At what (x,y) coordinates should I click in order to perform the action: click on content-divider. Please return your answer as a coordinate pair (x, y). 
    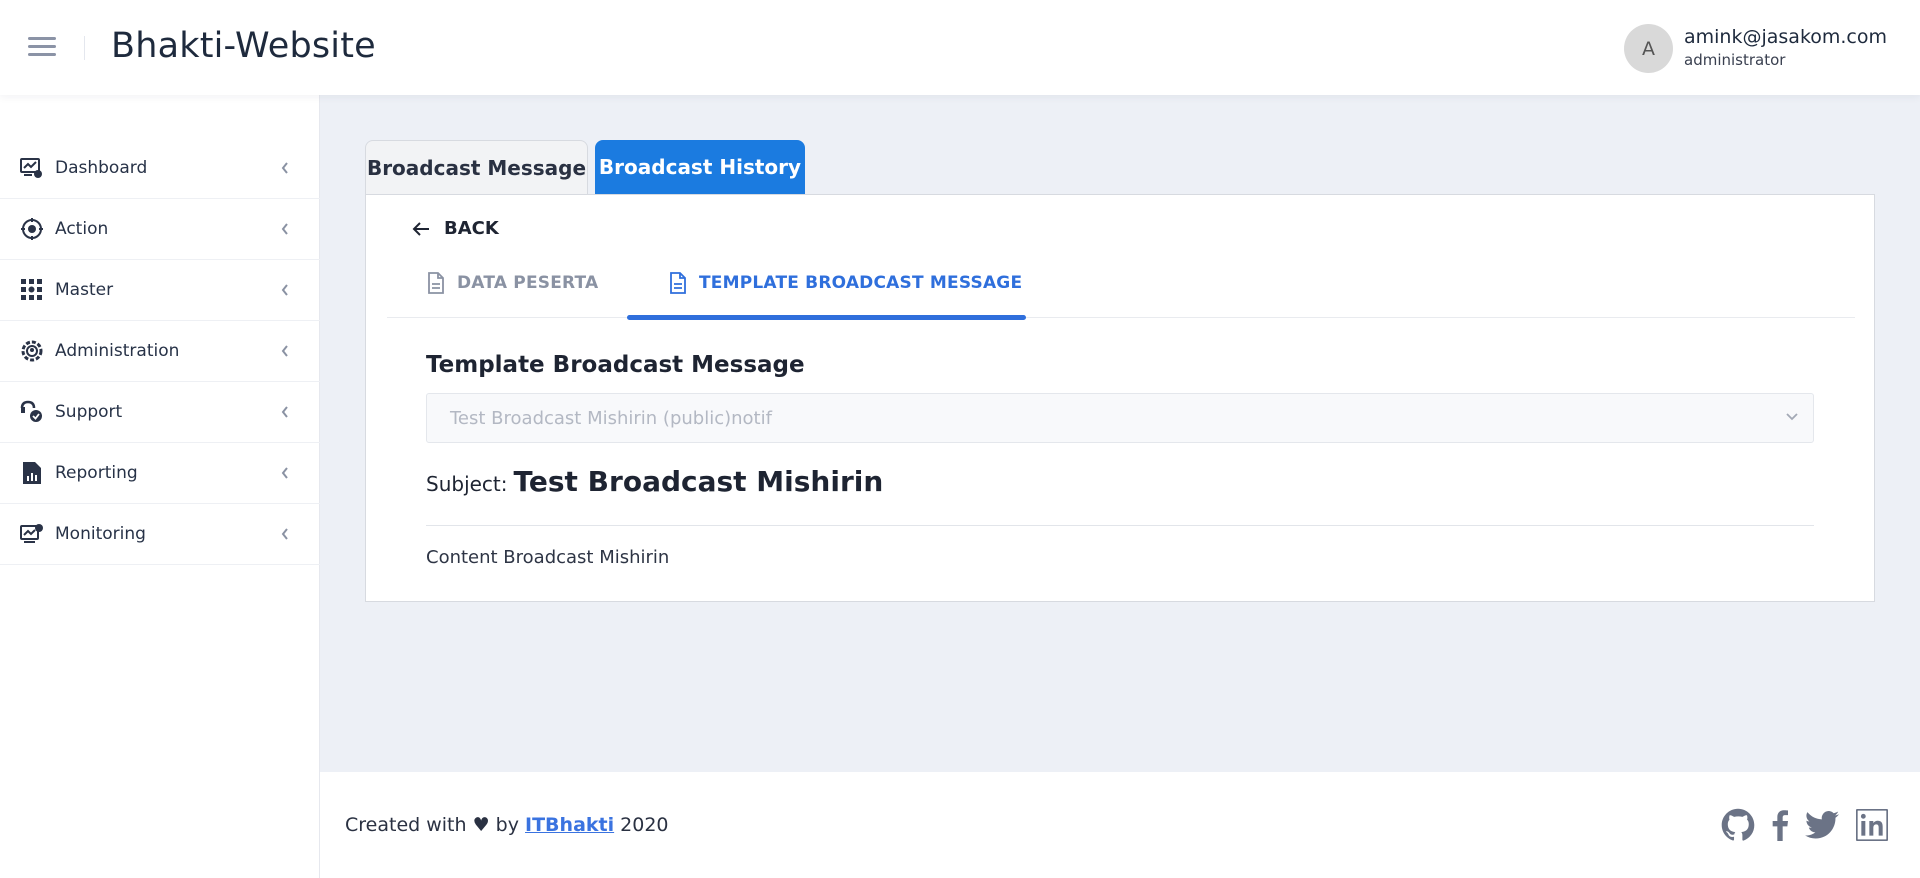
    Looking at the image, I should click on (1120, 525).